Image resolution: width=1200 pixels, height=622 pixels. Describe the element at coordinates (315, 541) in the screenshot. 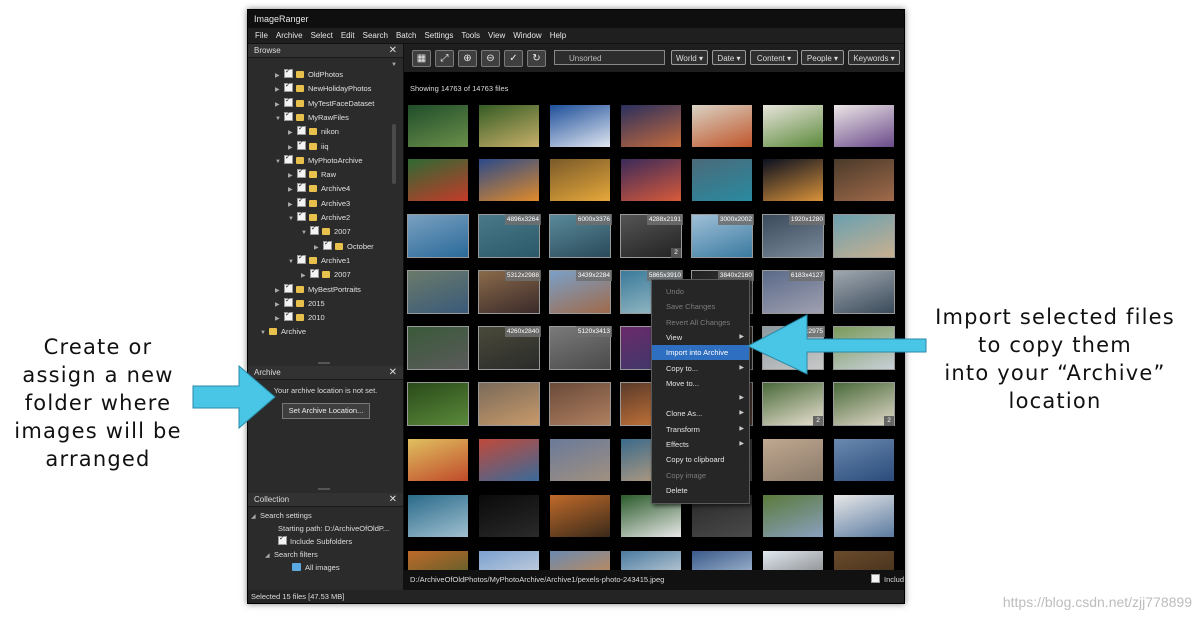

I see `include-subfolders-option: Include Subfolders` at that location.